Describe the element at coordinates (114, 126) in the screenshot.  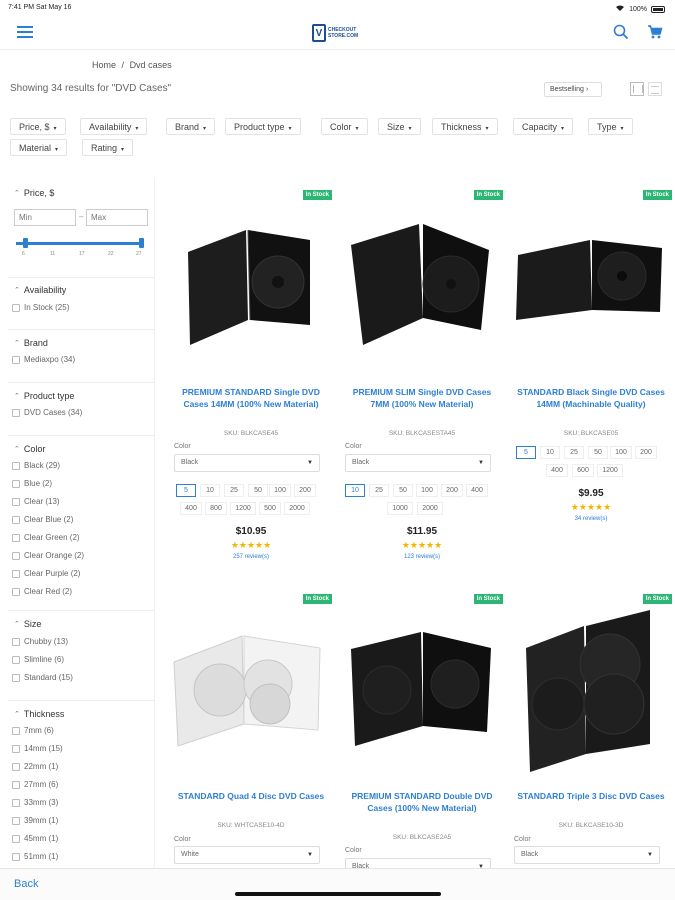
I see `filter-availability: Availability ▾` at that location.